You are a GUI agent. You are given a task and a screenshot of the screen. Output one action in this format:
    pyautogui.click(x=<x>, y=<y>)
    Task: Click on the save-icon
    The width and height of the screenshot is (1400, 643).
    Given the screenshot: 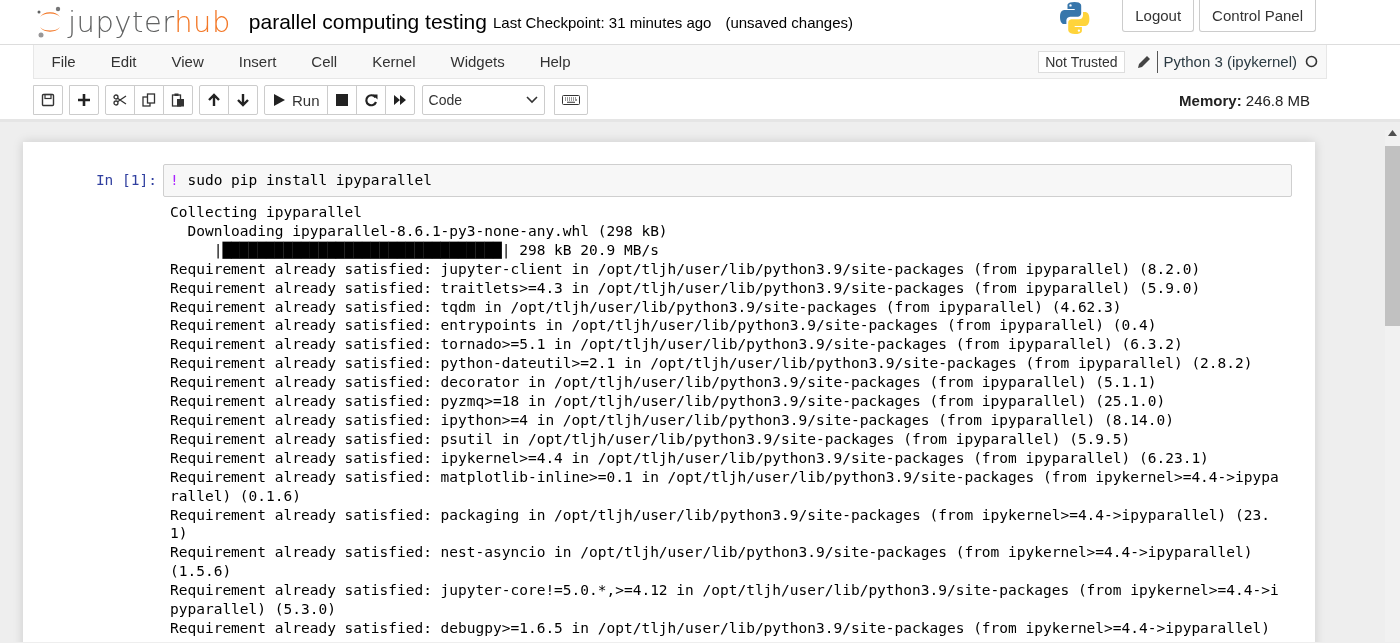 What is the action you would take?
    pyautogui.click(x=48, y=100)
    